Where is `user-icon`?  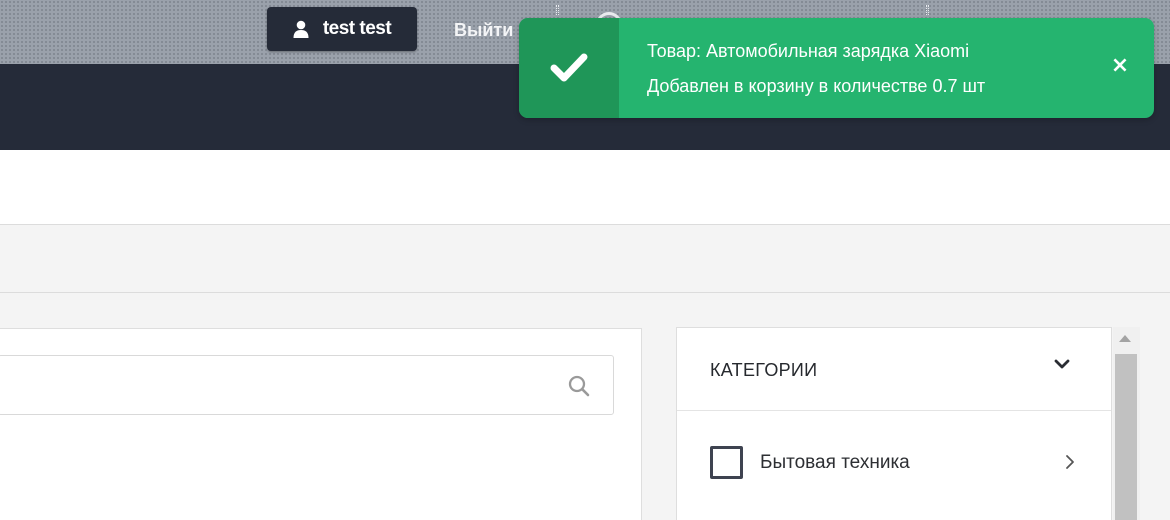 user-icon is located at coordinates (301, 29).